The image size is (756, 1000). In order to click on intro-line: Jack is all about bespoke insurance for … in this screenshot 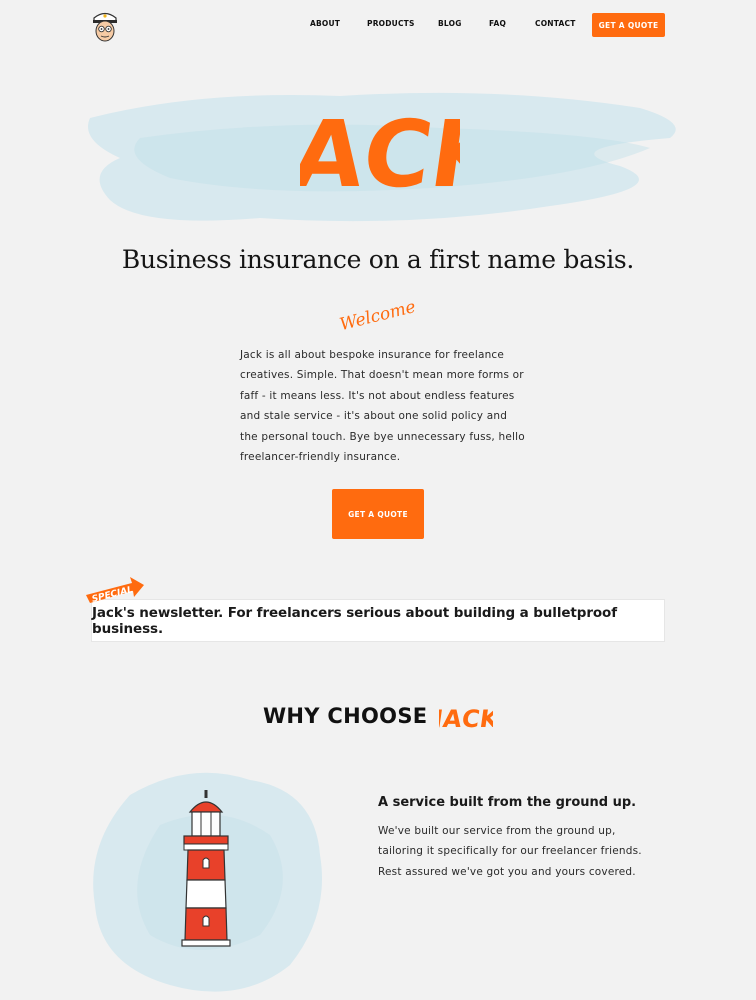, I will do `click(372, 355)`.